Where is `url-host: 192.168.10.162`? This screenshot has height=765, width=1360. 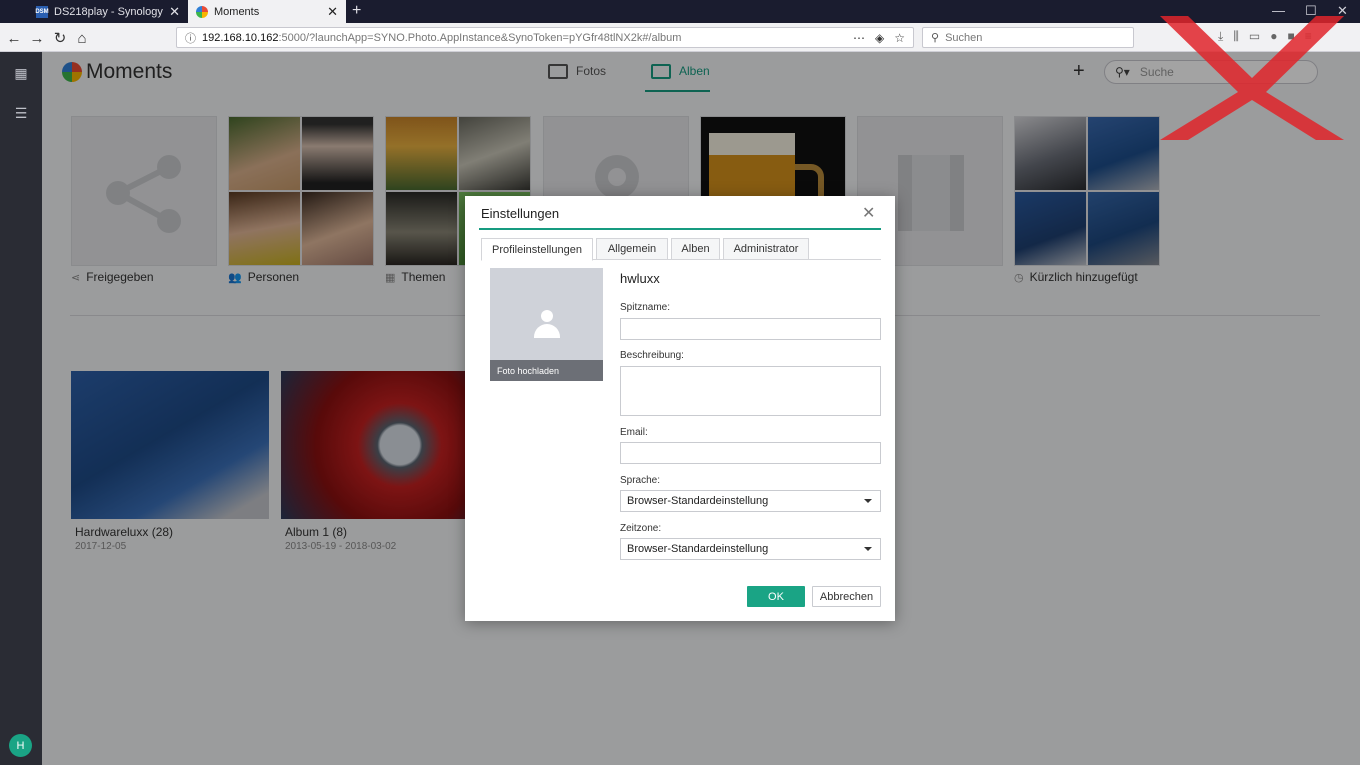 url-host: 192.168.10.162 is located at coordinates (240, 37).